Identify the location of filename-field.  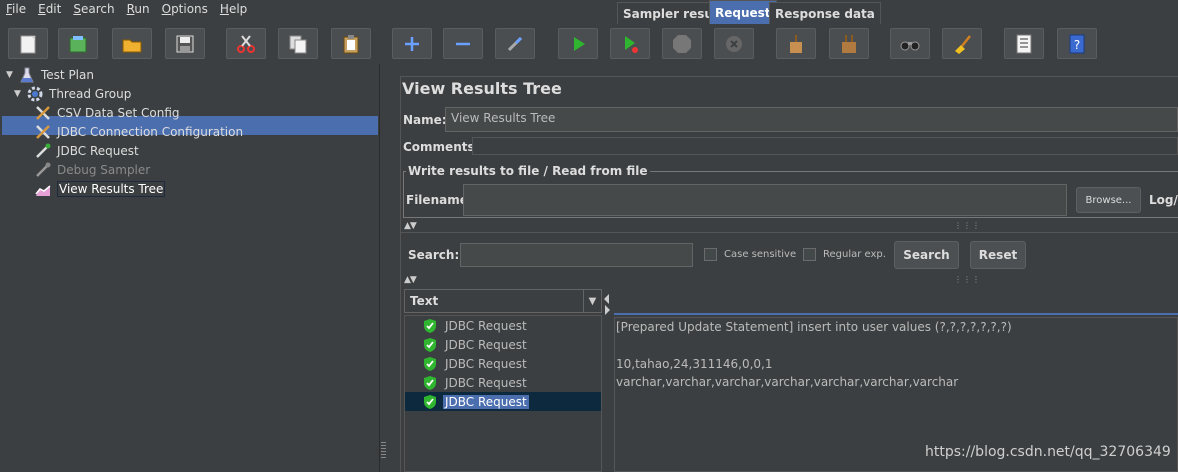
(765, 200).